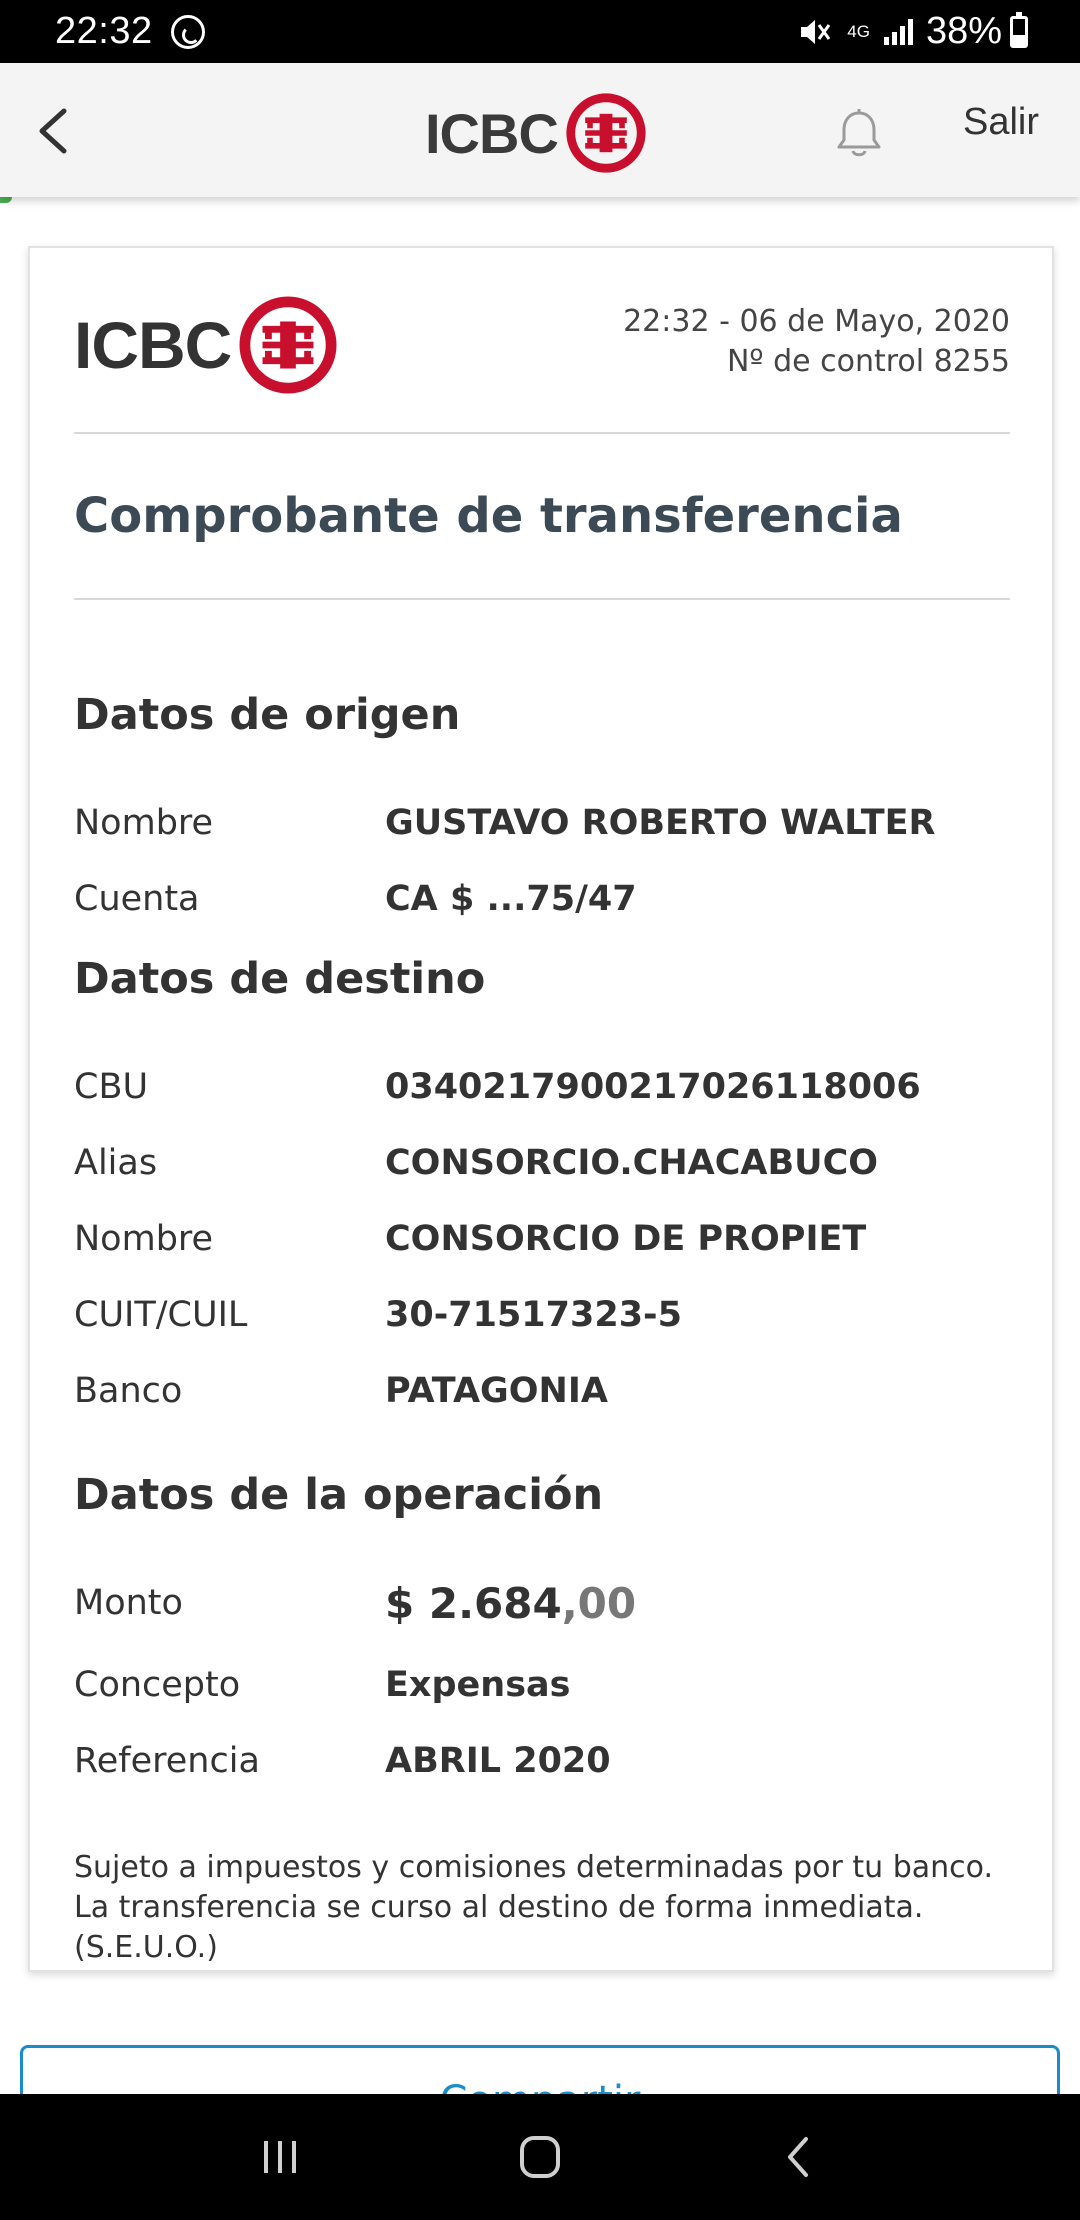  I want to click on back-nav-icon, so click(800, 2157).